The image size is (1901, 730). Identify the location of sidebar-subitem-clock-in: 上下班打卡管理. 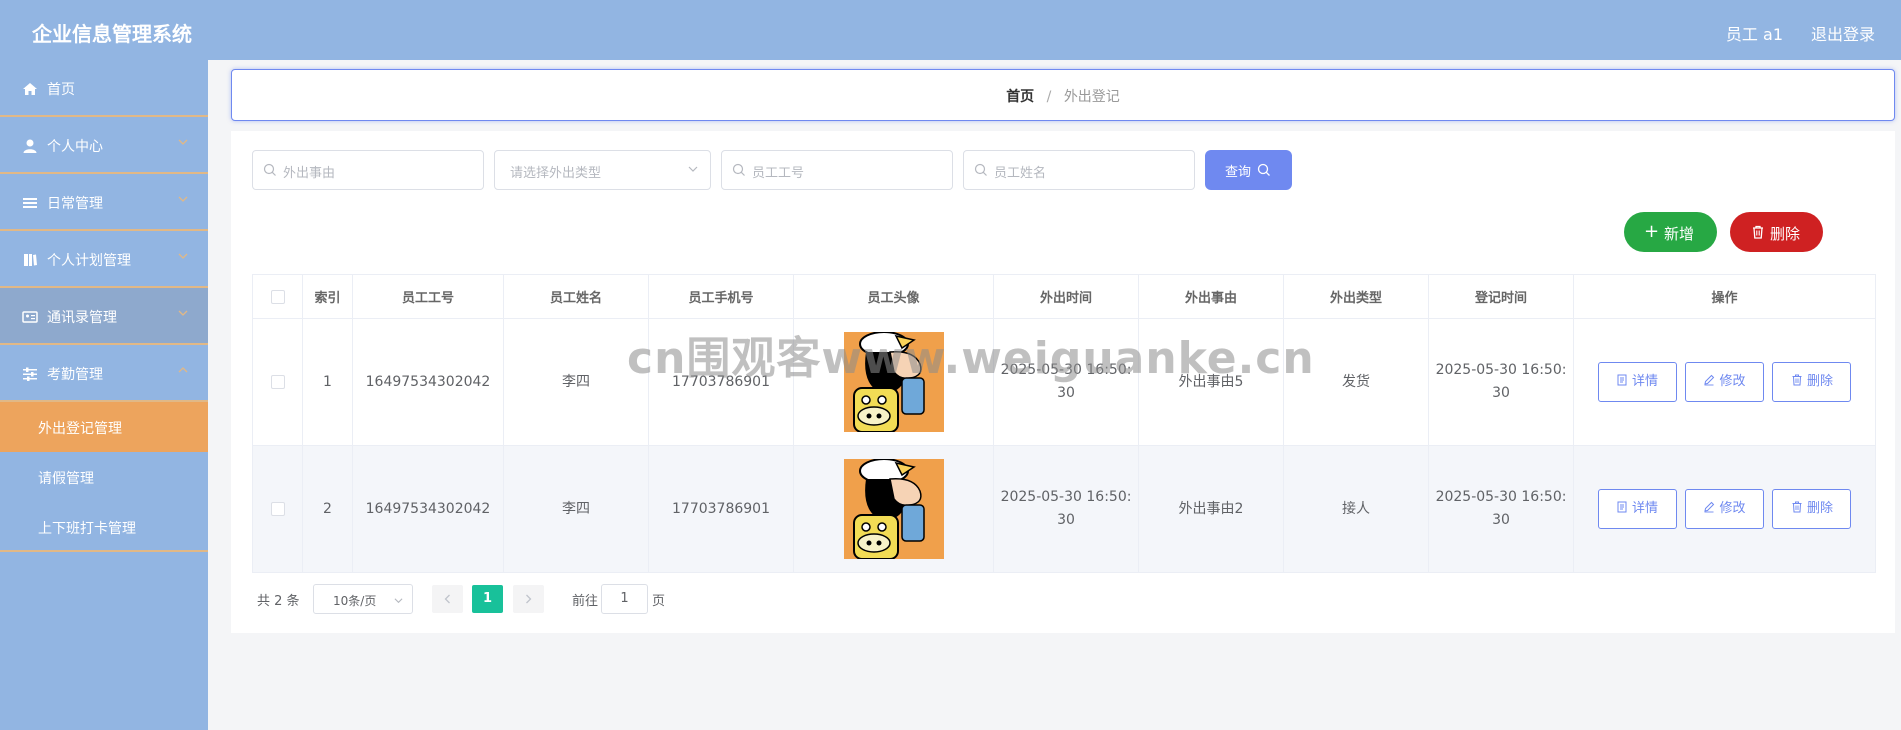
(104, 527).